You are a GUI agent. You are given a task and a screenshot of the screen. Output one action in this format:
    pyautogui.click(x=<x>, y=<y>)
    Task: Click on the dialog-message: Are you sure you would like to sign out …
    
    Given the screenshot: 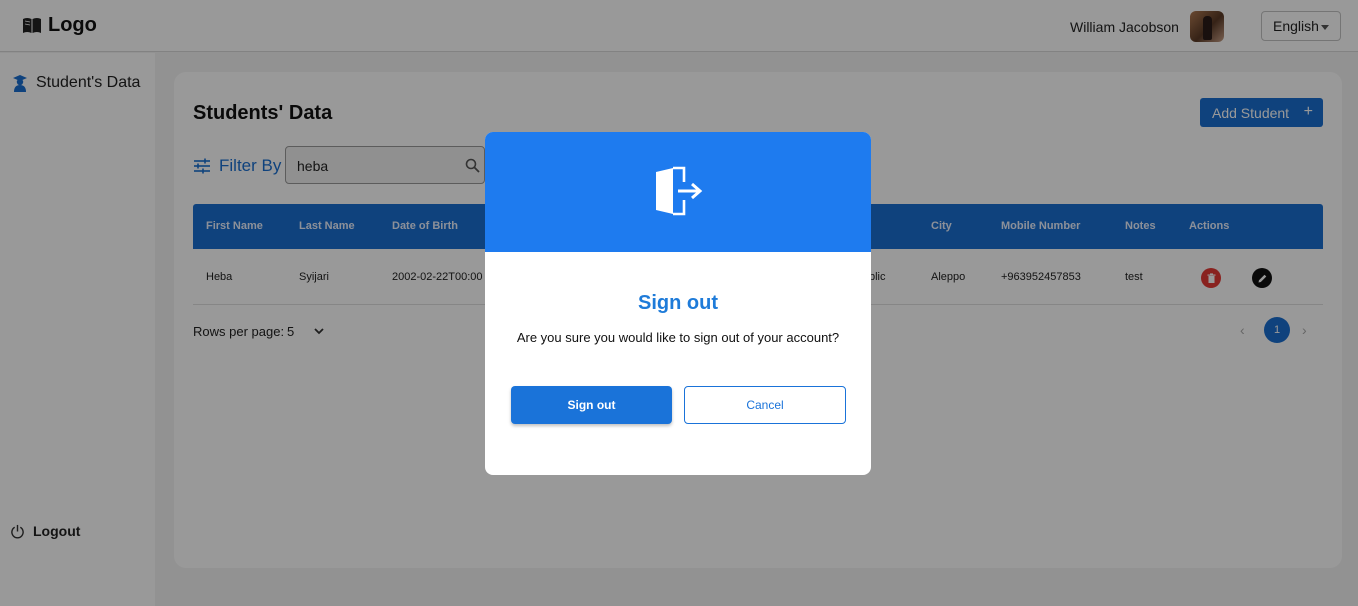 What is the action you would take?
    pyautogui.click(x=678, y=337)
    